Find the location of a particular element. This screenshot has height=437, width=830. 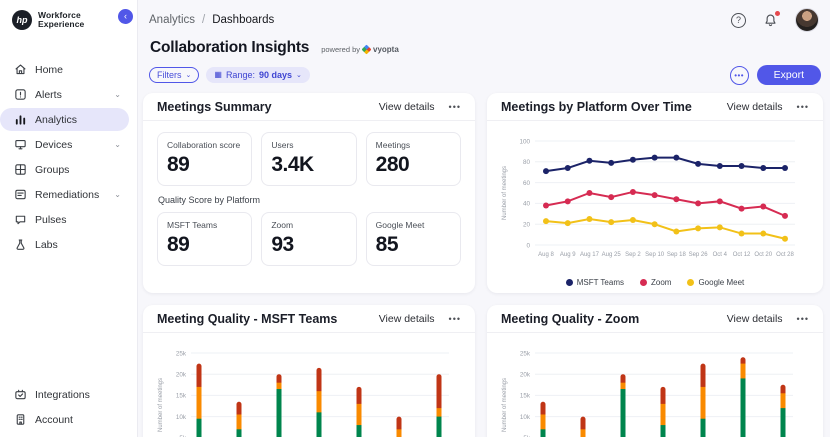

svg-text: Oct 4 is located at coordinates (720, 255).